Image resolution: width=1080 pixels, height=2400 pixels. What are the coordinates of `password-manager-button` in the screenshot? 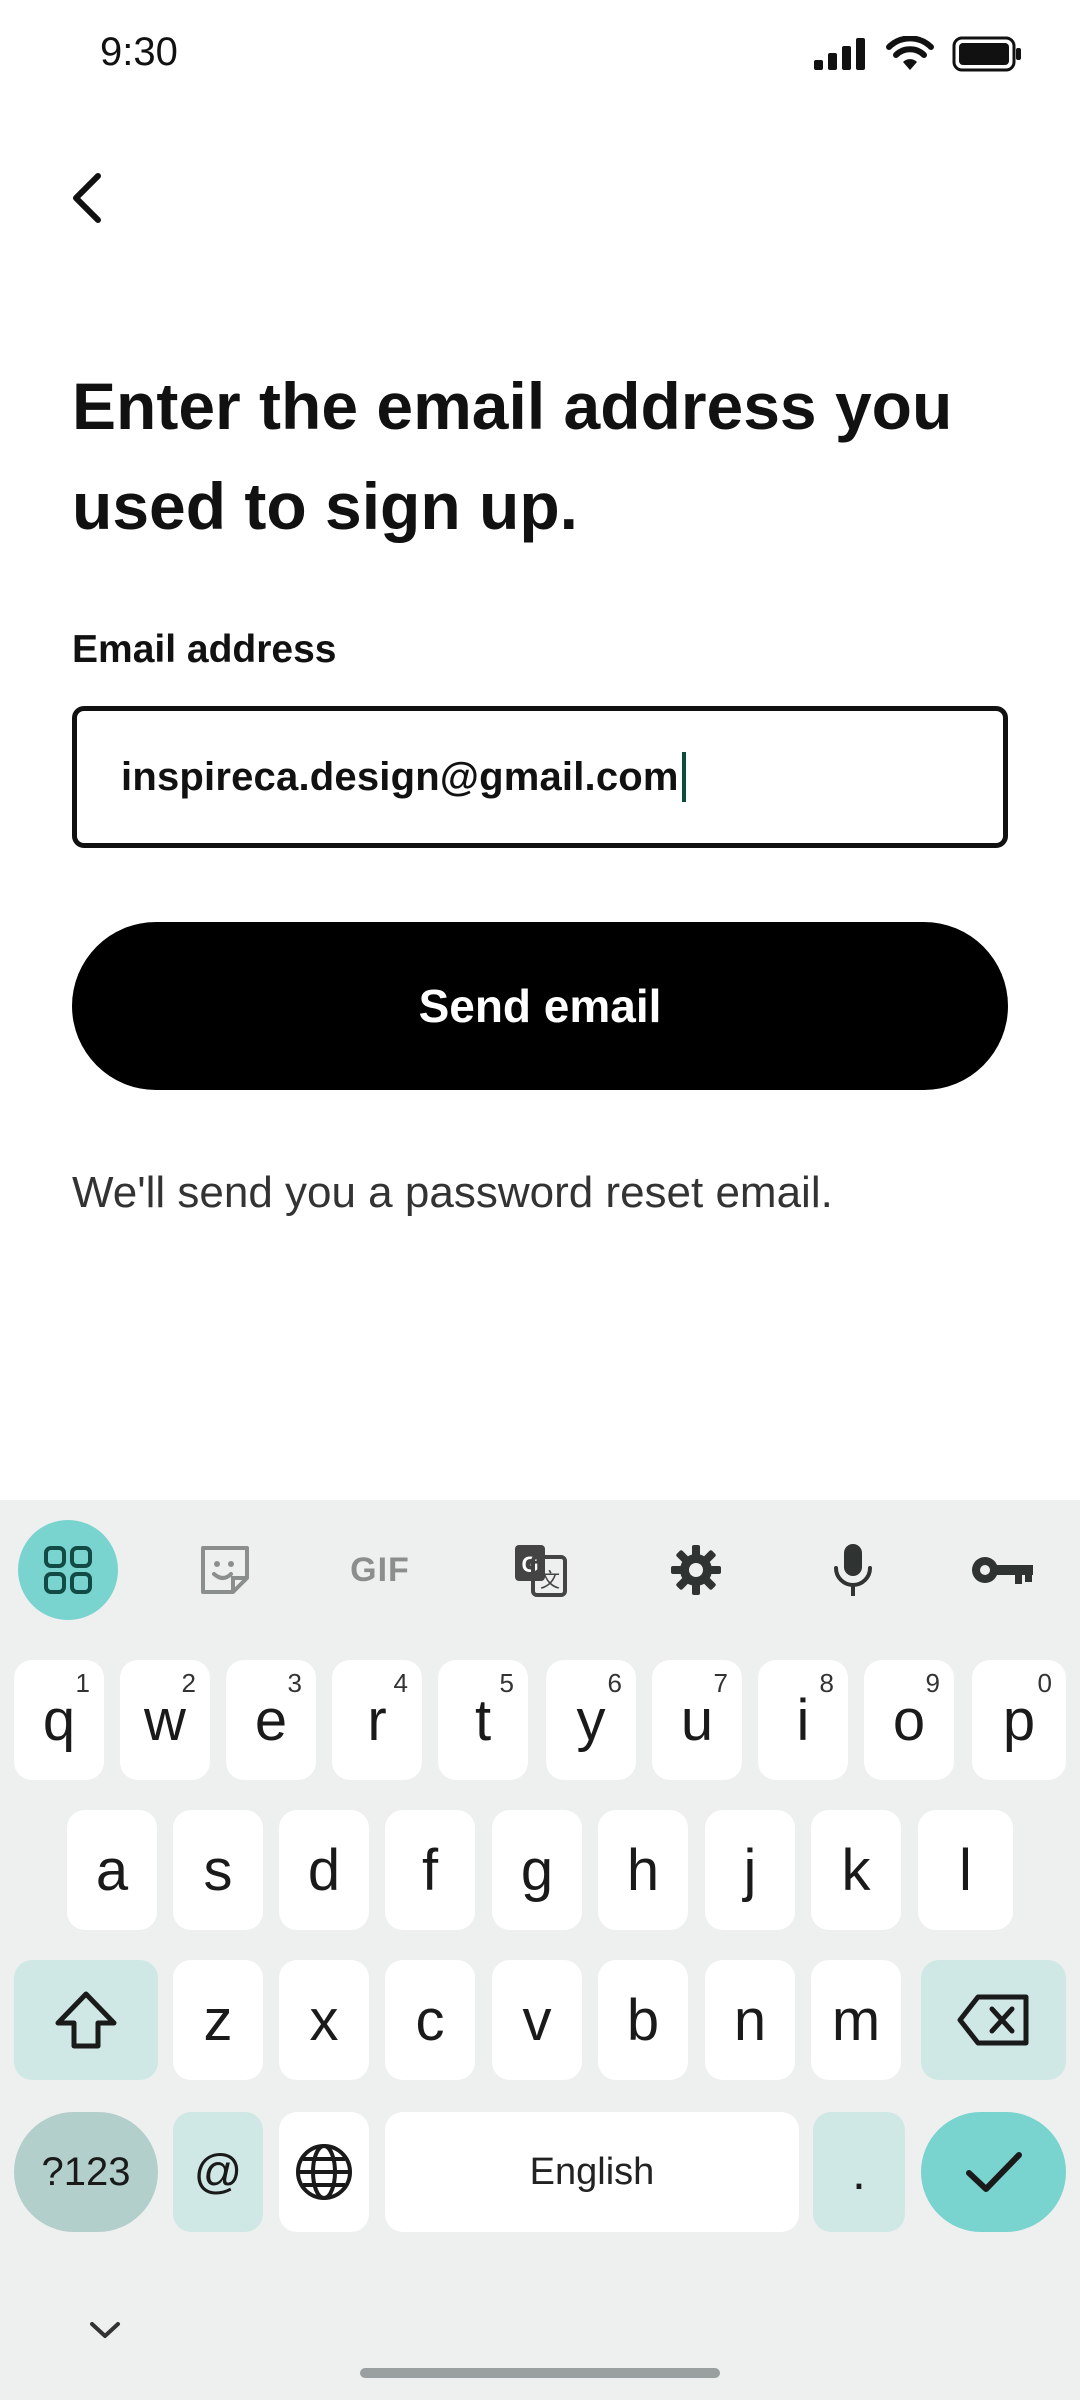 It's located at (1002, 1570).